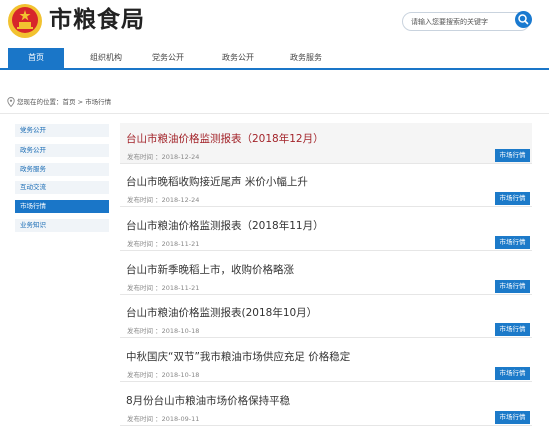 The image size is (549, 433). I want to click on site-title: 市粮食局, so click(97, 20).